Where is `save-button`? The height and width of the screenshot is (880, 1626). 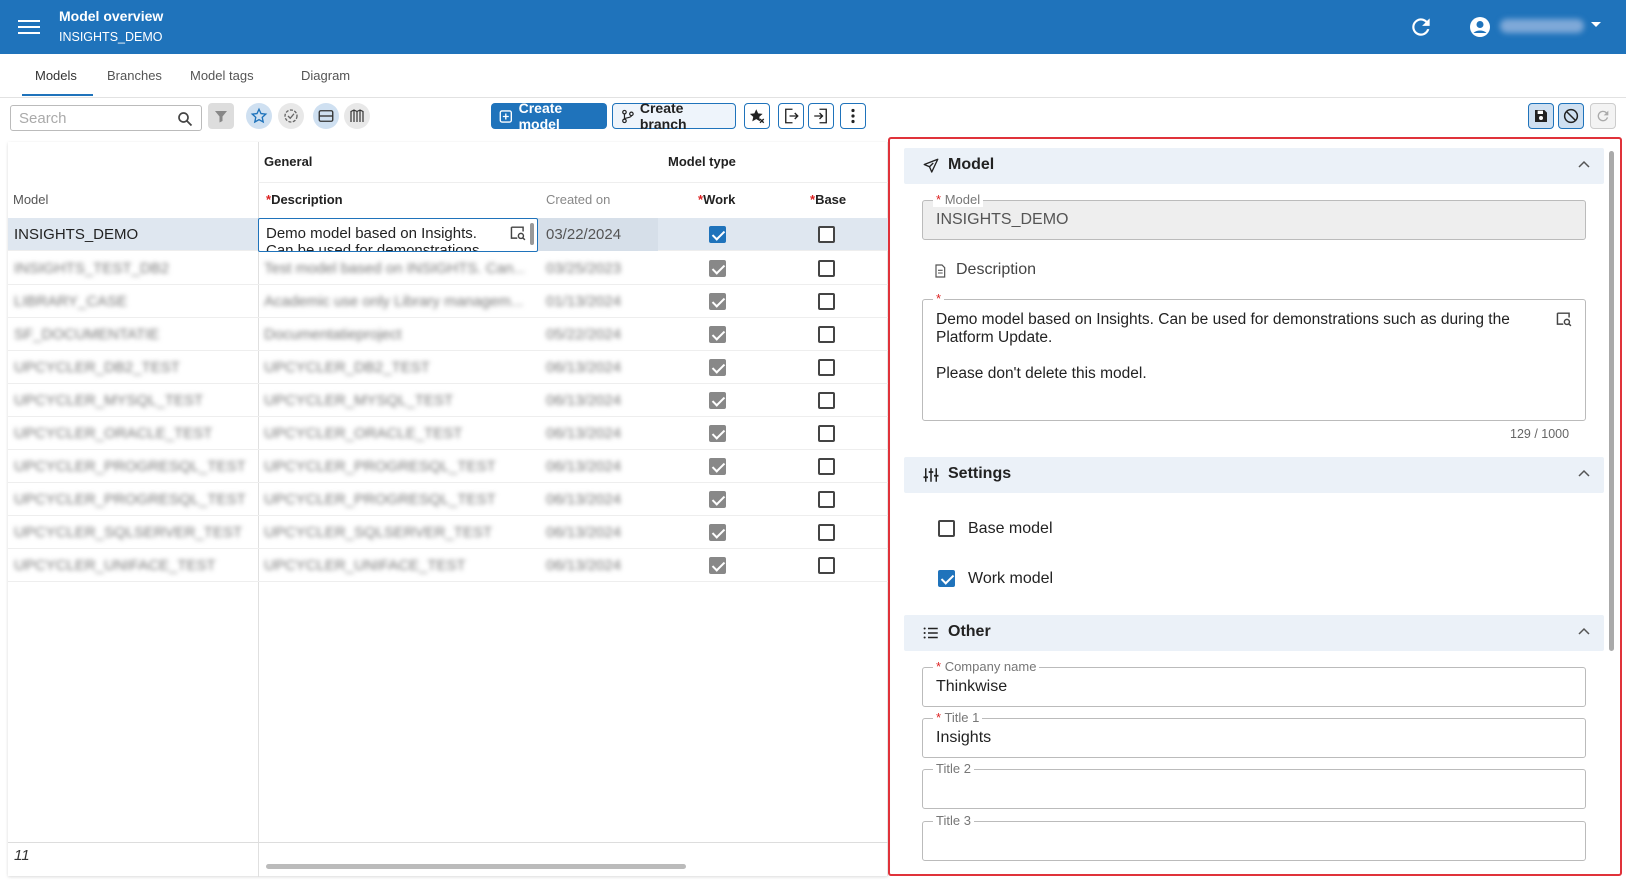
save-button is located at coordinates (1541, 116).